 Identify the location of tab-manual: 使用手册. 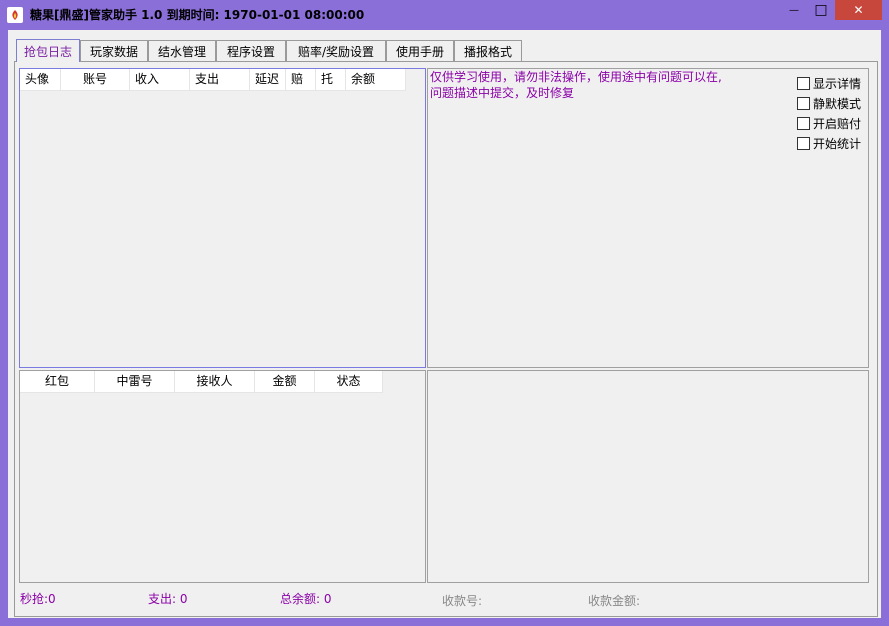
(420, 50).